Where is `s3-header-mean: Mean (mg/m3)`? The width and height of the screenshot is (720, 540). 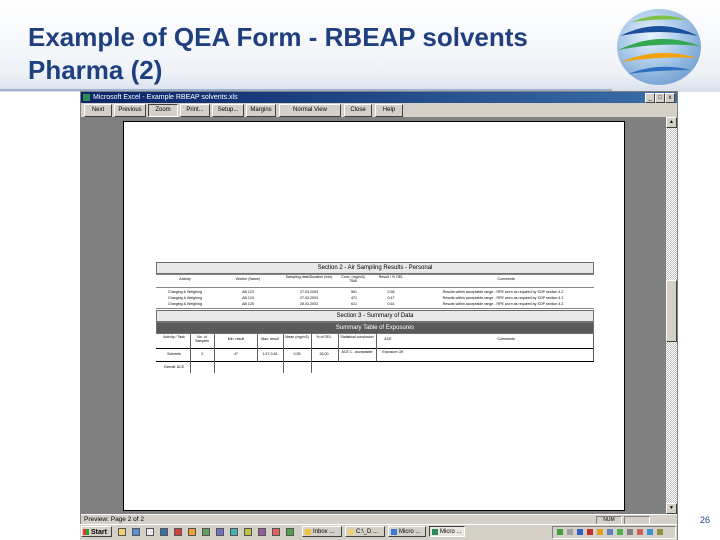 s3-header-mean: Mean (mg/m3) is located at coordinates (297, 337).